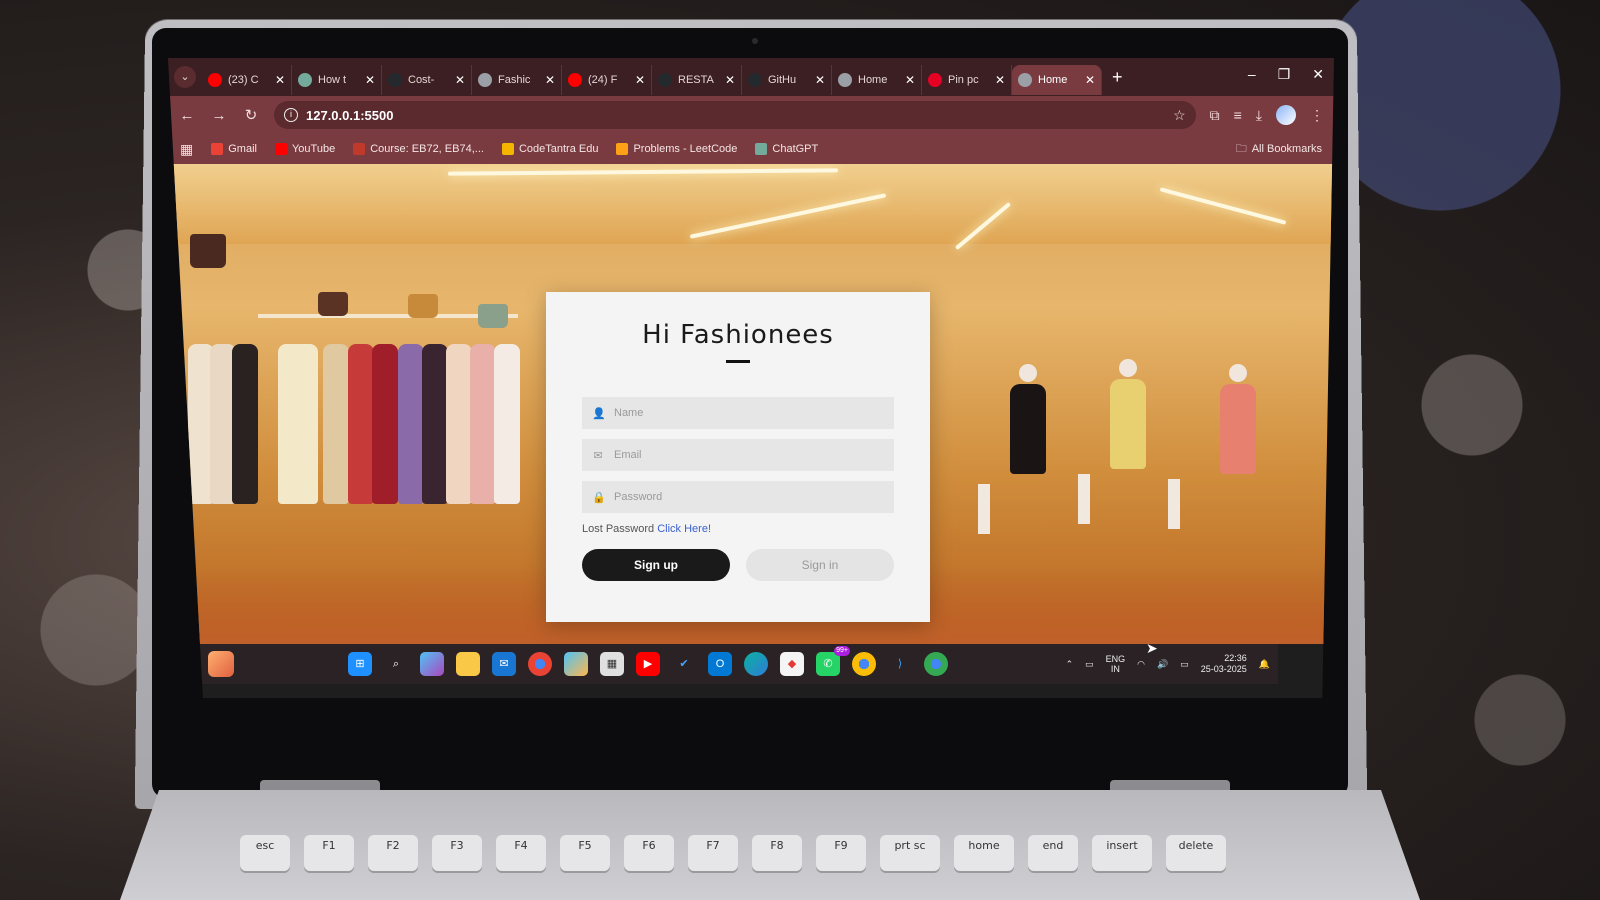 This screenshot has height=900, width=1600. What do you see at coordinates (755, 80) in the screenshot?
I see `github-icon` at bounding box center [755, 80].